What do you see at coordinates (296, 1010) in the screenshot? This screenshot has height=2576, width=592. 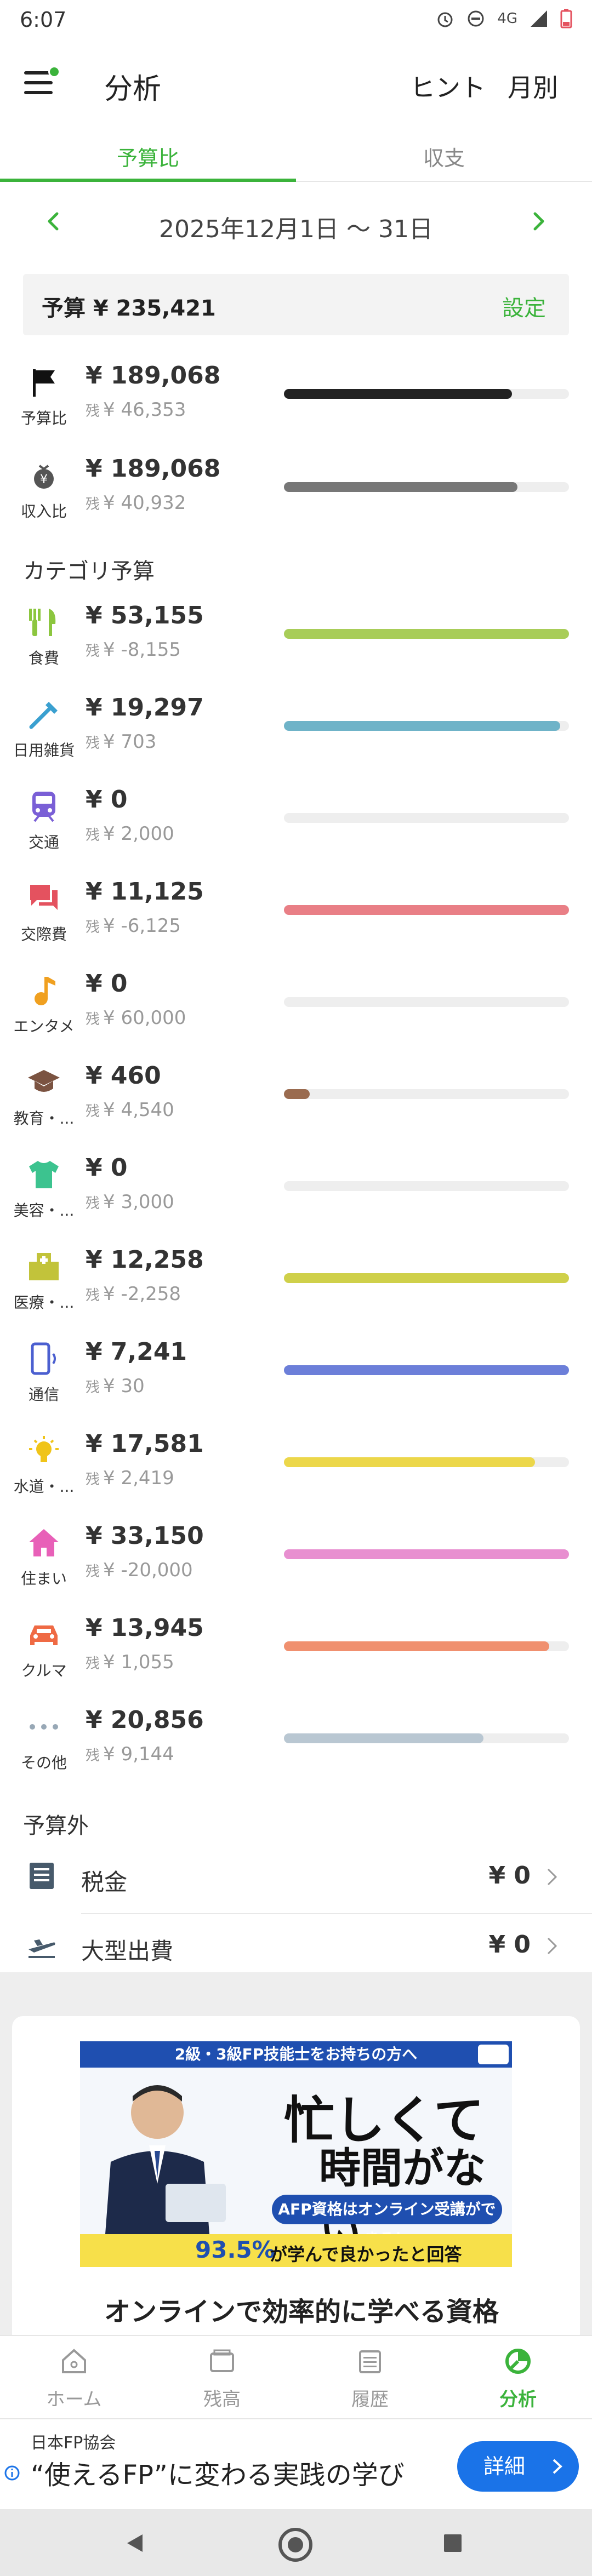 I see `category-row: エンタメ ¥ 0 残 ¥ 60,000` at bounding box center [296, 1010].